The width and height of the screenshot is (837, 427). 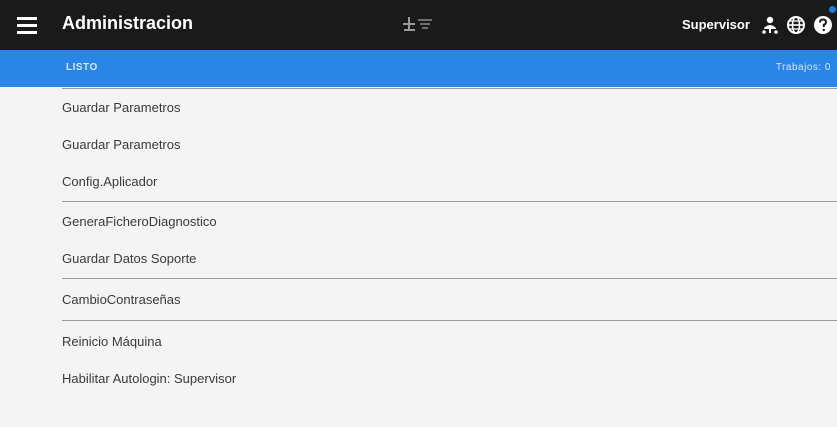 What do you see at coordinates (432, 221) in the screenshot?
I see `menu-item-genera-fichero-diagnostico: GeneraFicheroDiagnostico` at bounding box center [432, 221].